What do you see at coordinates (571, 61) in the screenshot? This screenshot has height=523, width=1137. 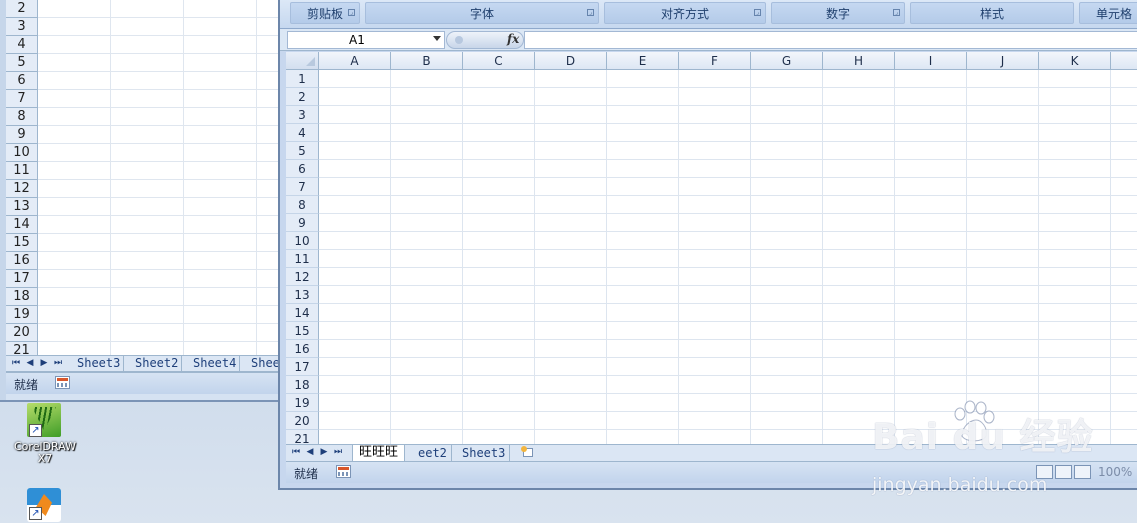 I see `column-header: D` at bounding box center [571, 61].